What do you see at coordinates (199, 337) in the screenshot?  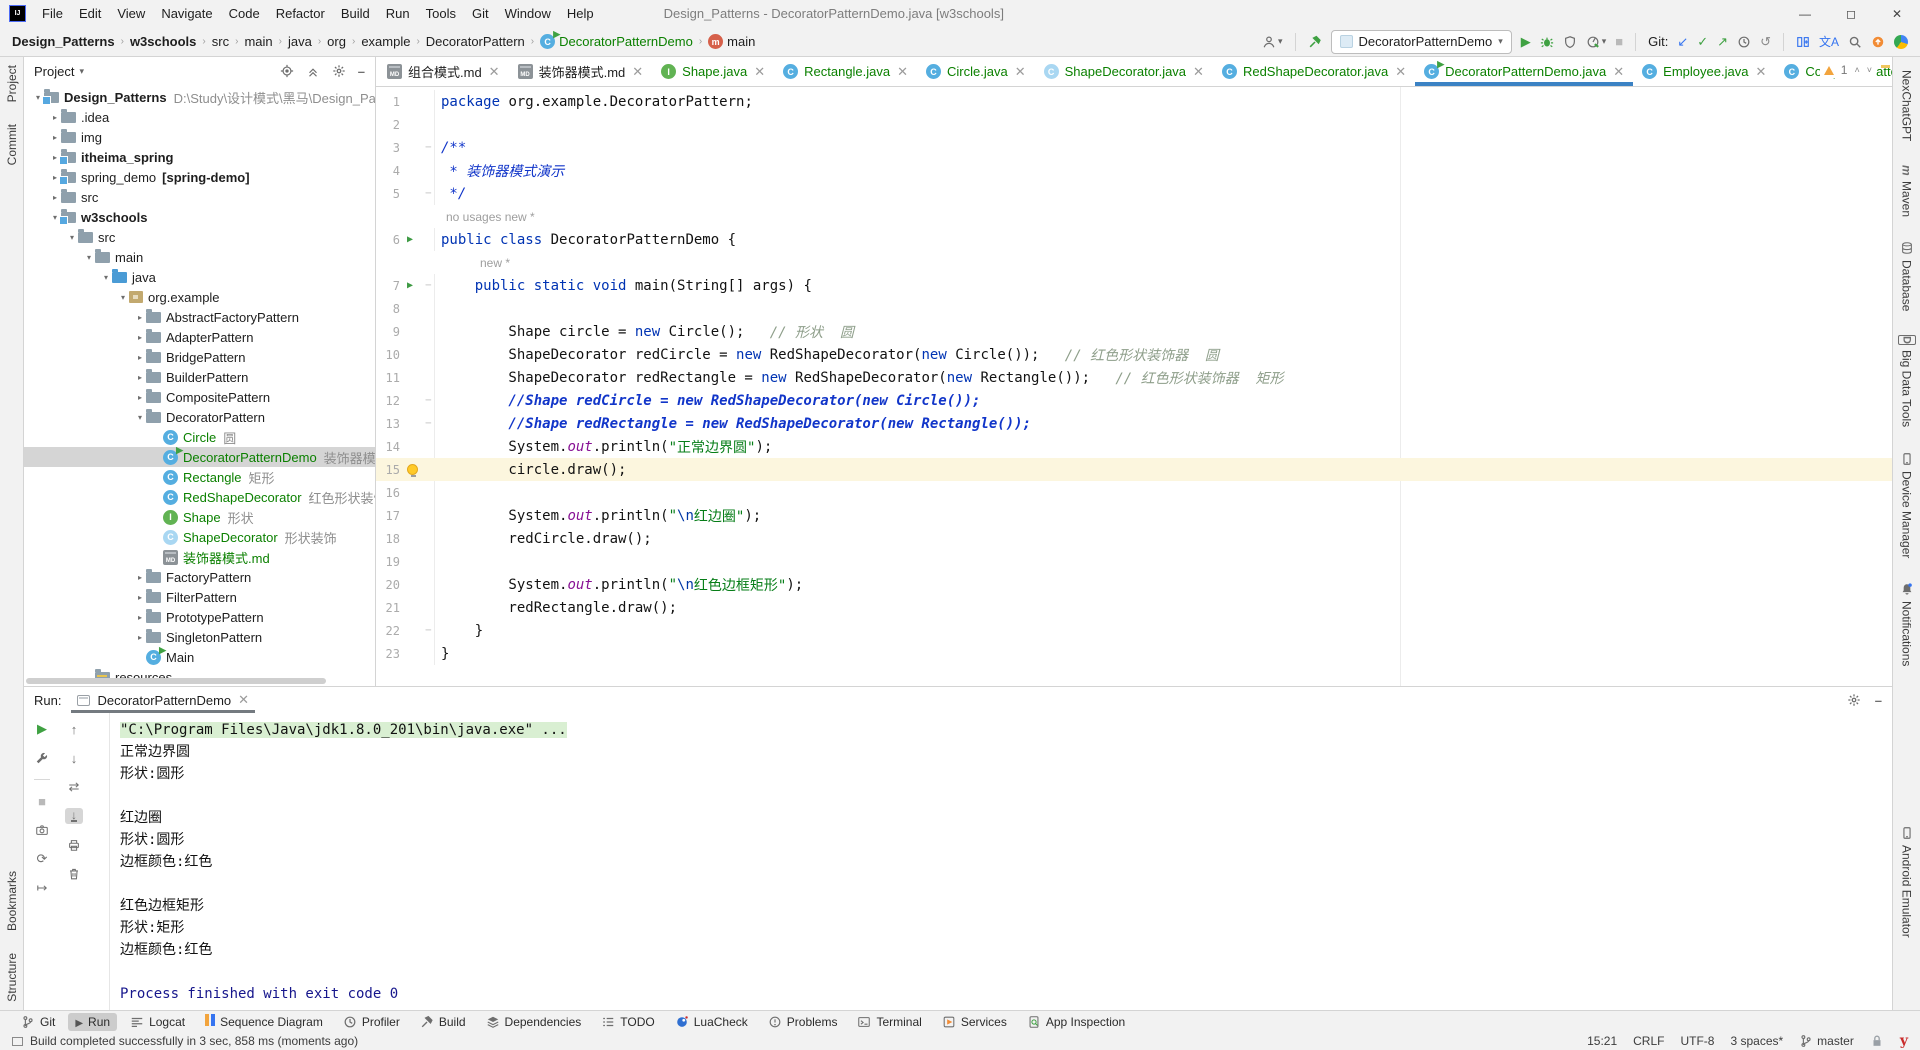 I see `tree-item-AdapterPattern: ▸ AdapterPattern` at bounding box center [199, 337].